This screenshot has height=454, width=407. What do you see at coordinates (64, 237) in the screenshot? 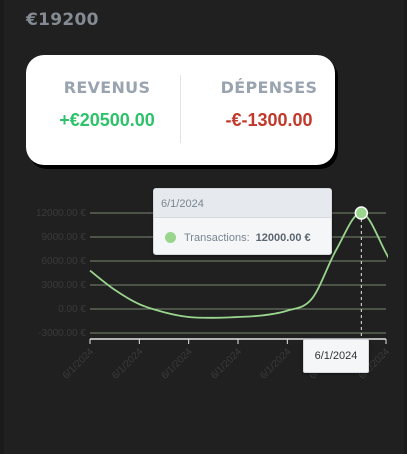
I see `y-tick-label: 9000.00 €` at bounding box center [64, 237].